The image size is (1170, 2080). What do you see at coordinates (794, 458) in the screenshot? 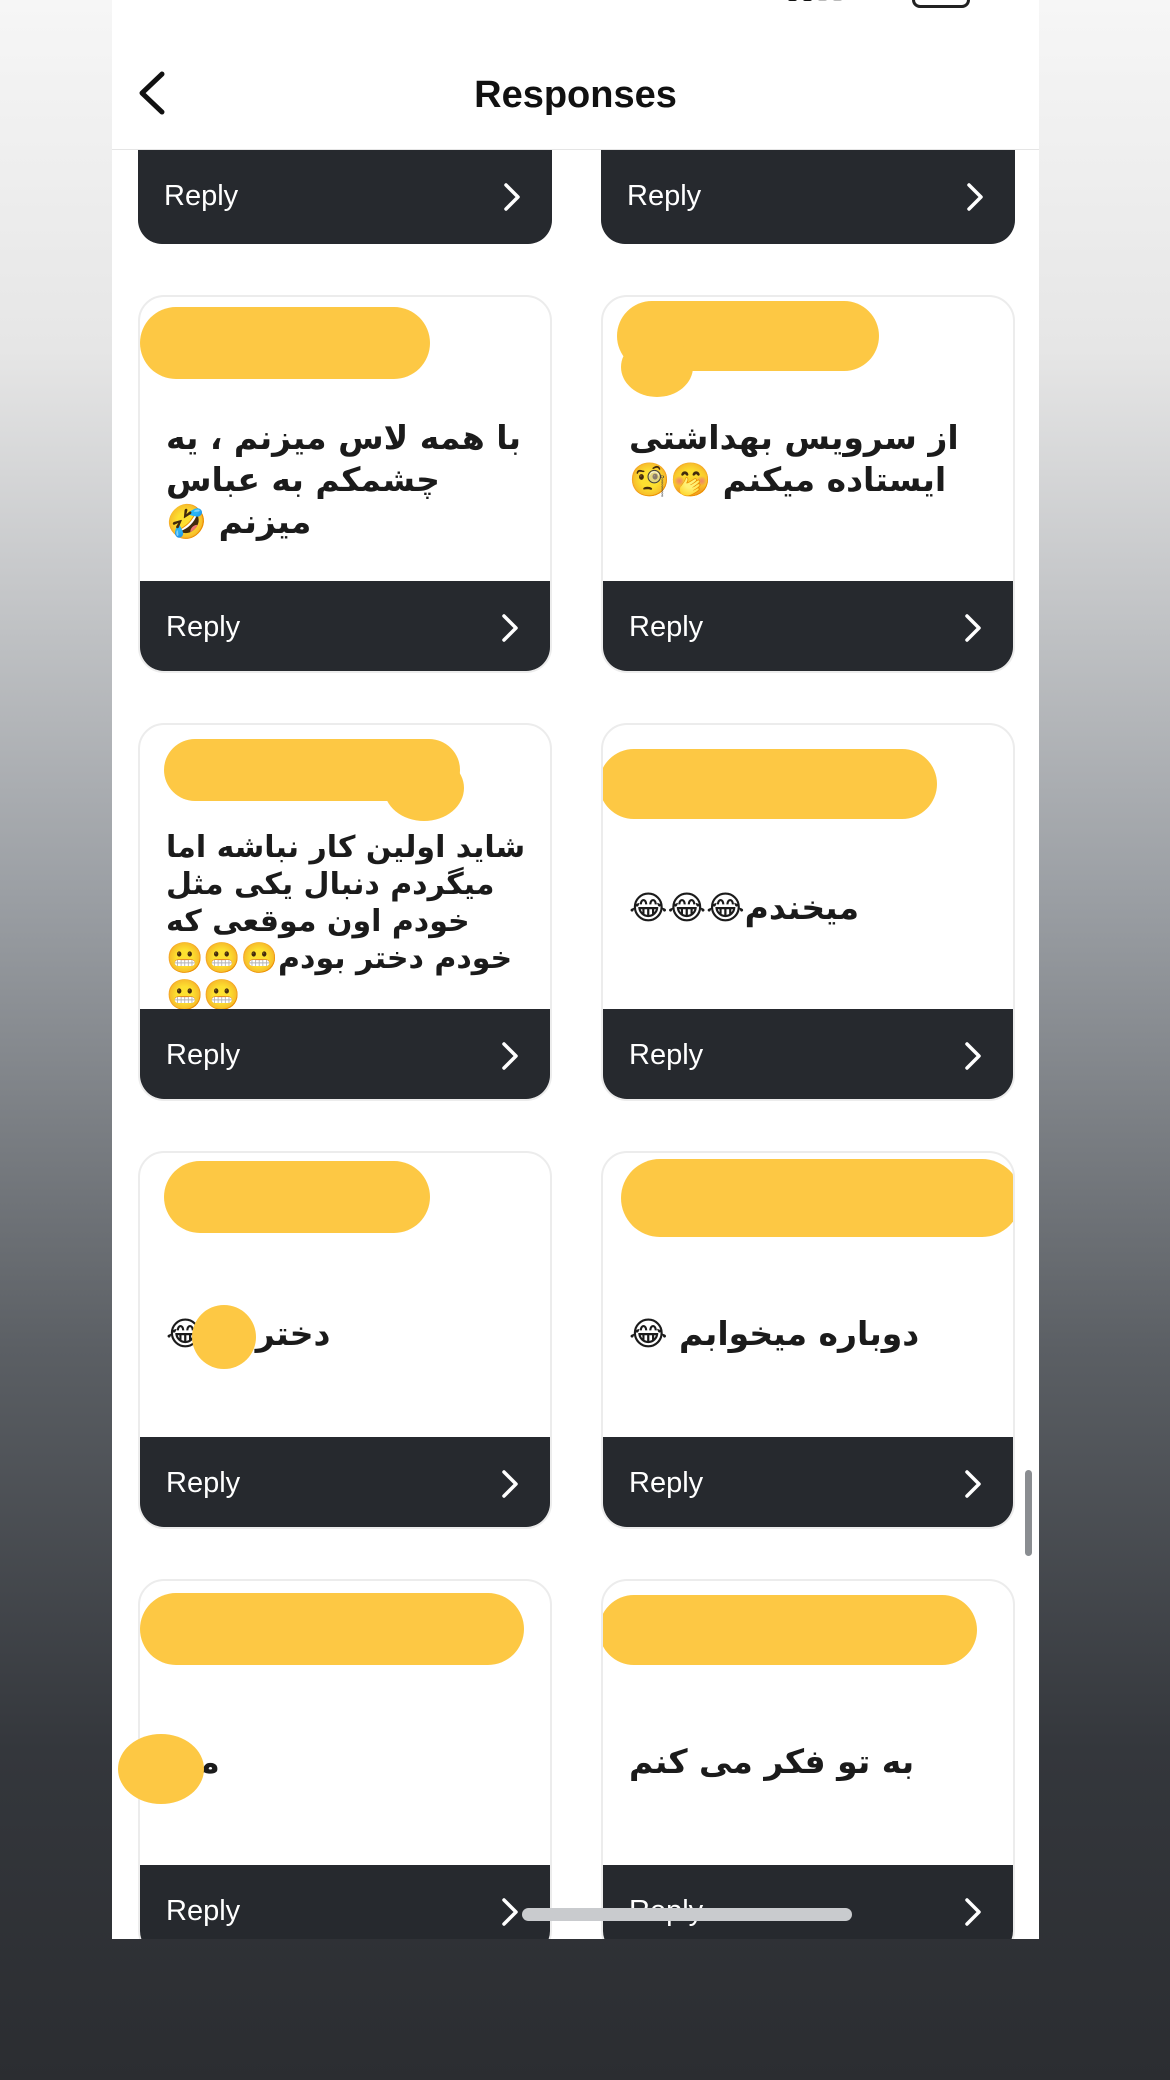
I see `response-text: از سرویس بهداشتی ایستاده میکنم 🤭🧐` at bounding box center [794, 458].